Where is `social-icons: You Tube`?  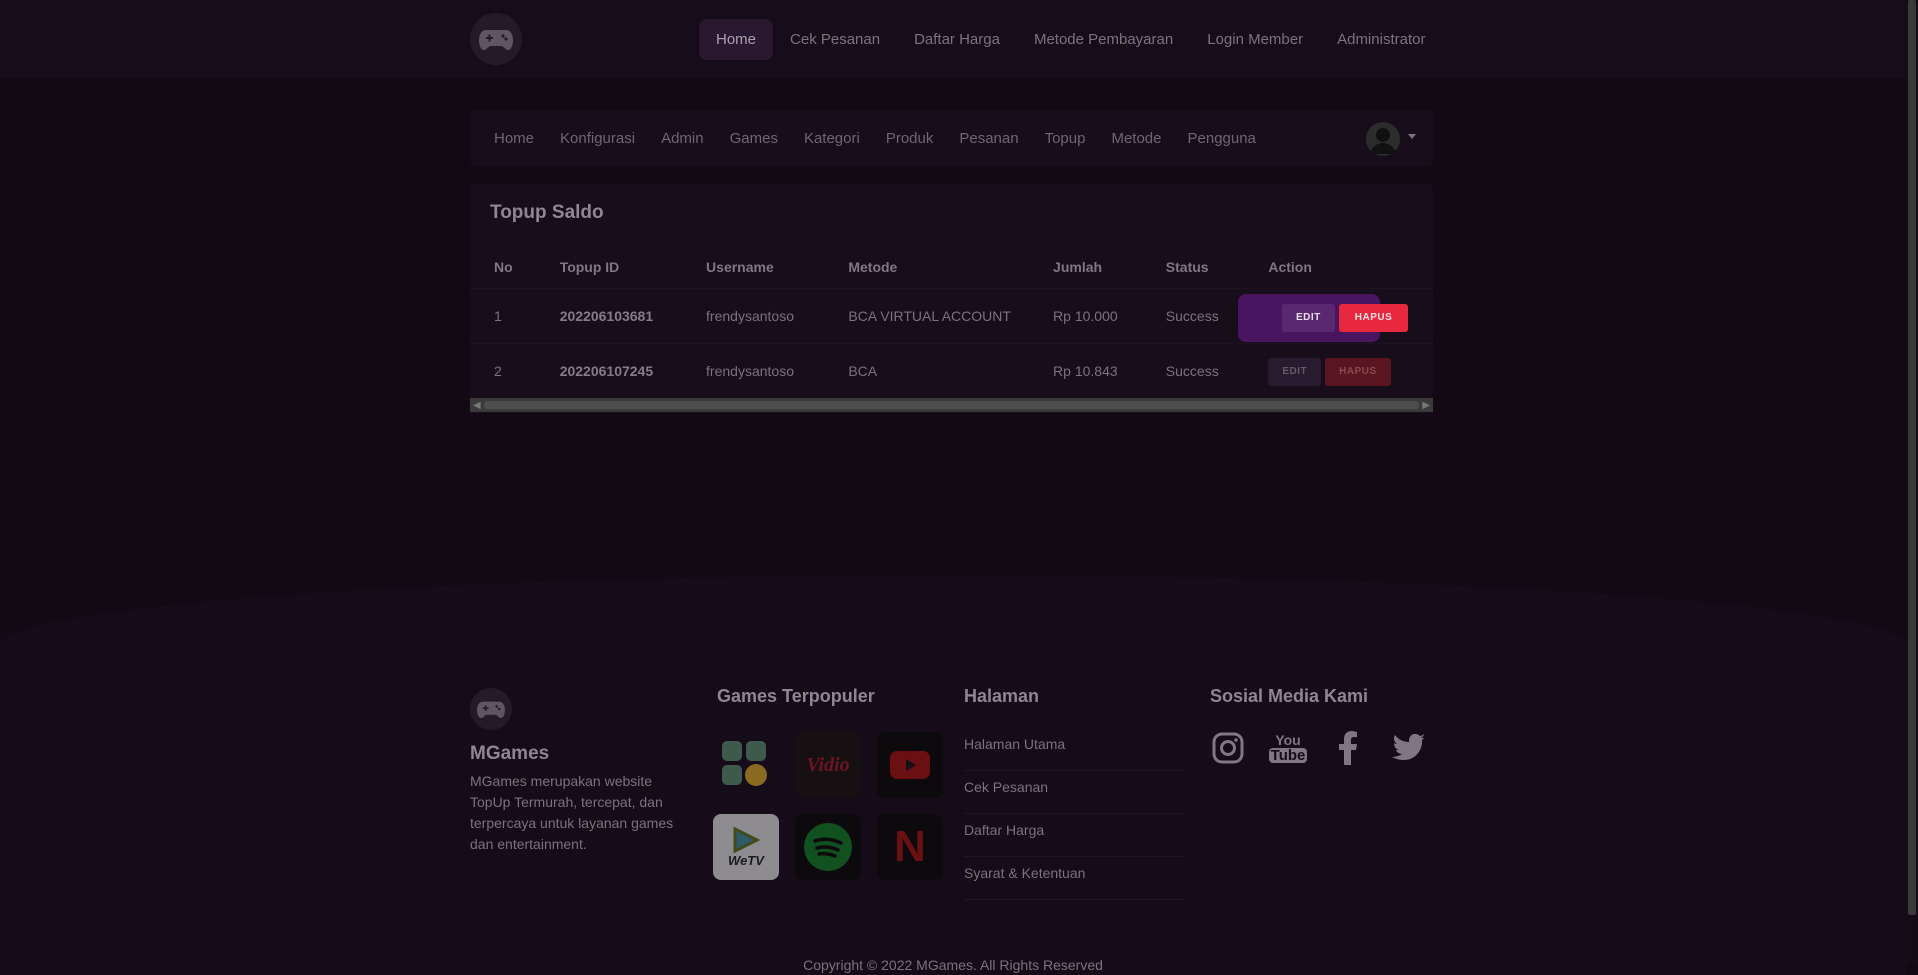
social-icons: You Tube is located at coordinates (1318, 748).